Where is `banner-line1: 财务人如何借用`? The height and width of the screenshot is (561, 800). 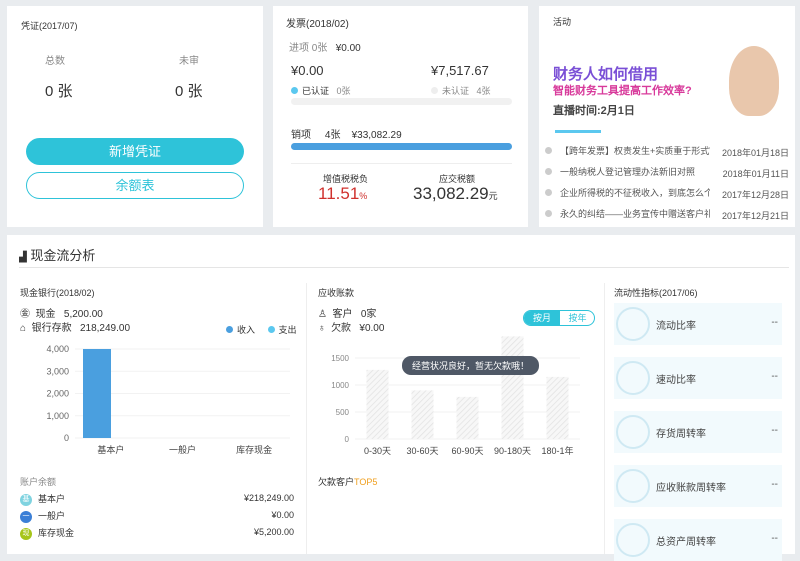 banner-line1: 财务人如何借用 is located at coordinates (606, 74).